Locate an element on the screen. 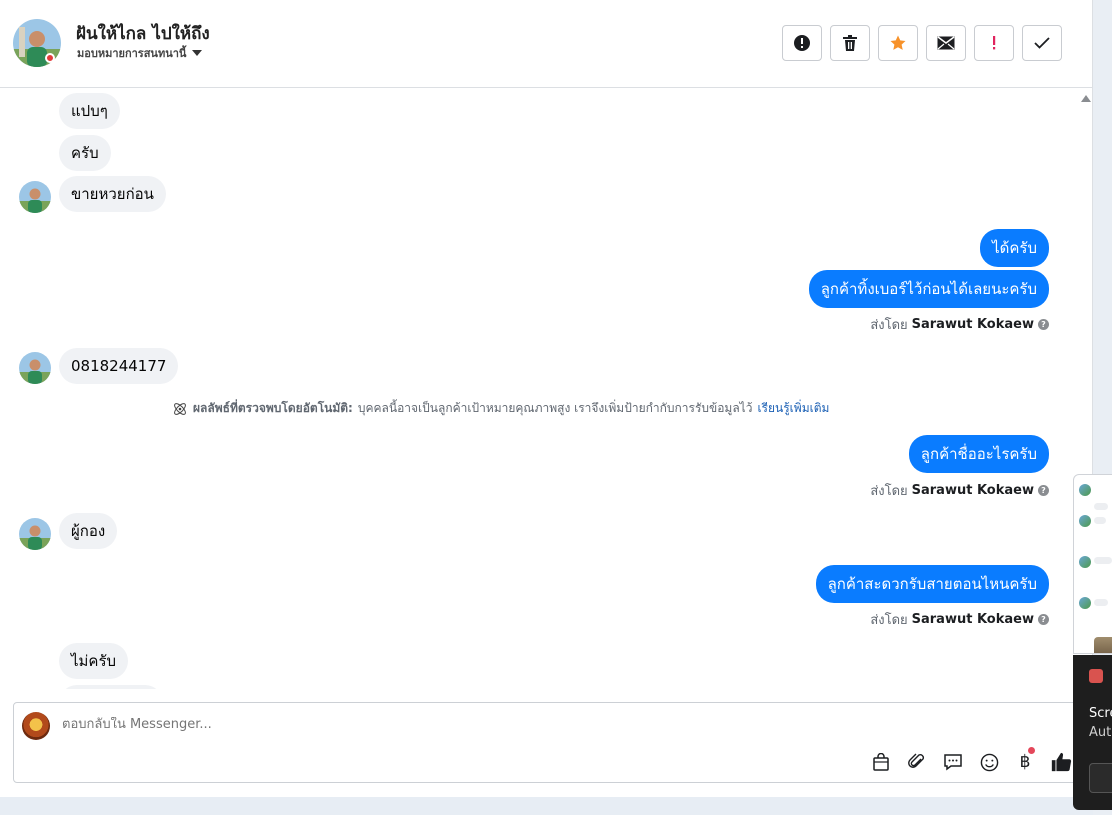 Image resolution: width=1112 pixels, height=815 pixels. reply-composer: ฿ is located at coordinates (547, 742).